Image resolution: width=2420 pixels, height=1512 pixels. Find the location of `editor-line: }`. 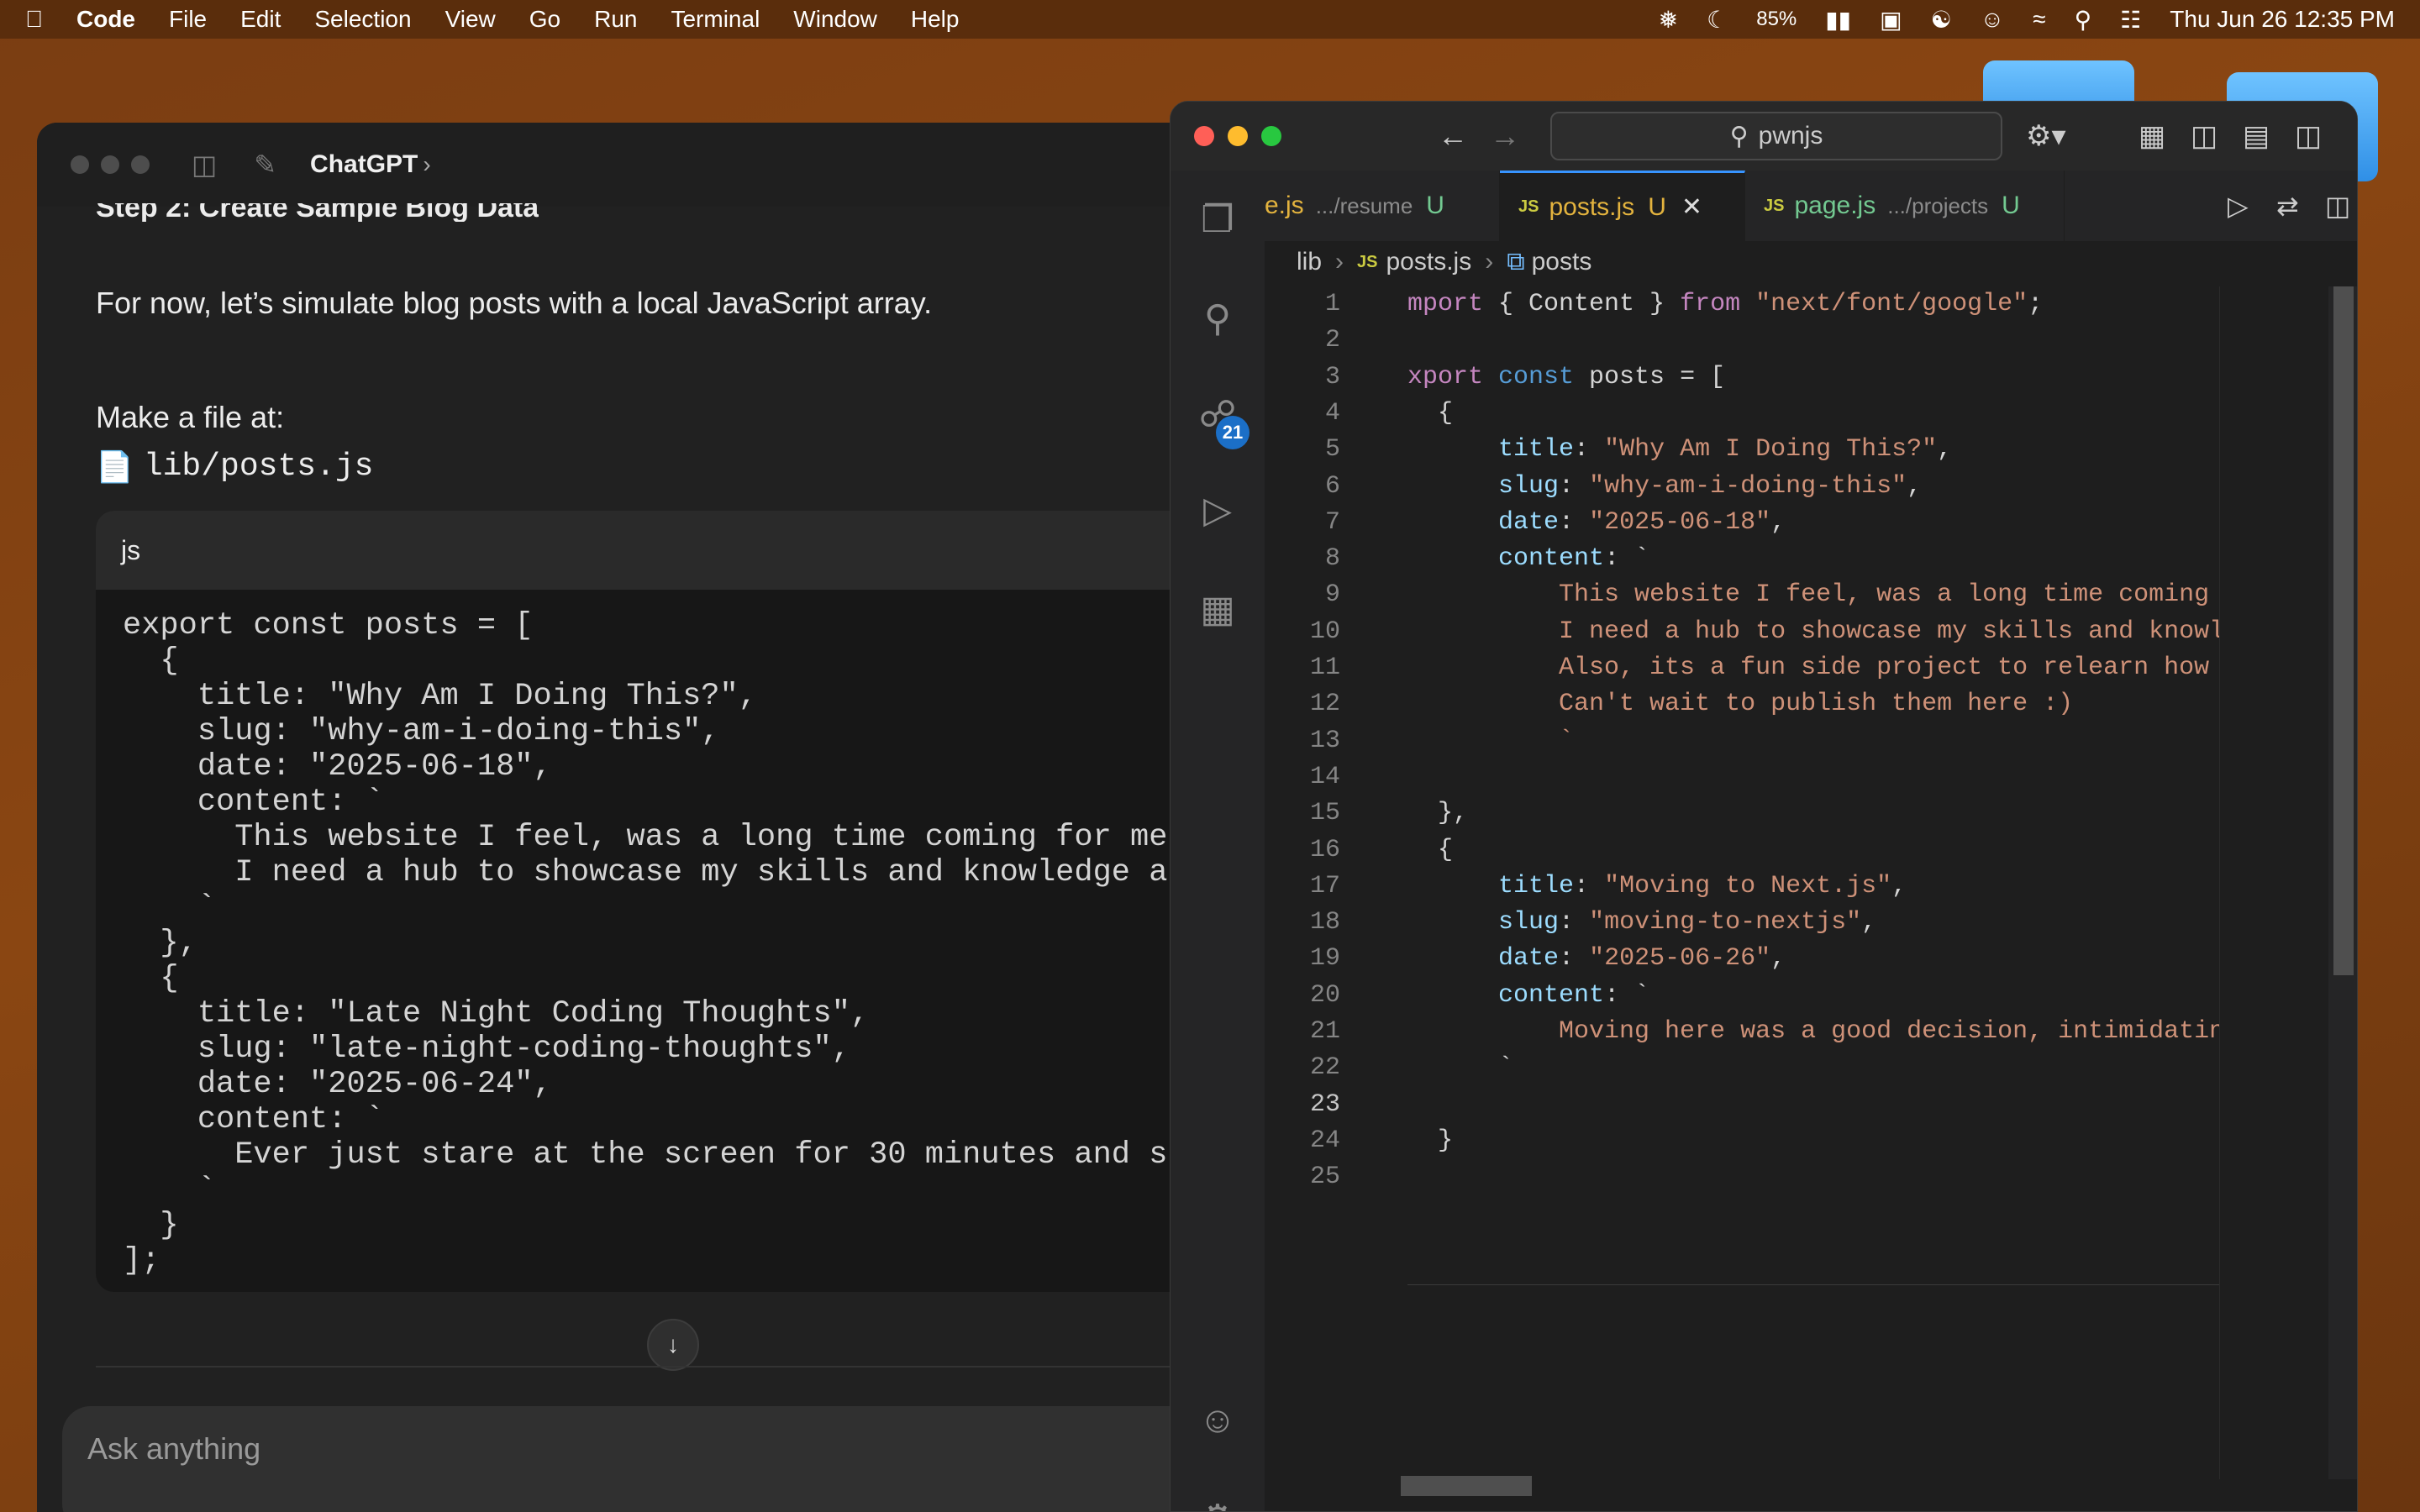

editor-line: } is located at coordinates (1430, 1141).